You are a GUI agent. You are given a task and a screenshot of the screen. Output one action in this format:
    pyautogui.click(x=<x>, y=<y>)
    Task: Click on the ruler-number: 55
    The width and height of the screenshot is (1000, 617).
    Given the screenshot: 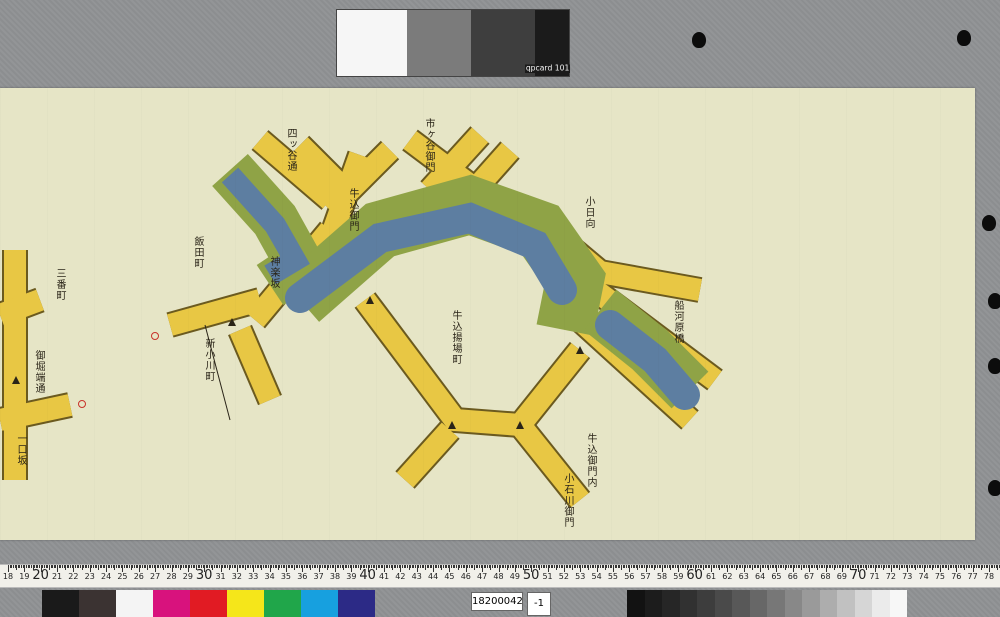 What is the action you would take?
    pyautogui.click(x=613, y=576)
    